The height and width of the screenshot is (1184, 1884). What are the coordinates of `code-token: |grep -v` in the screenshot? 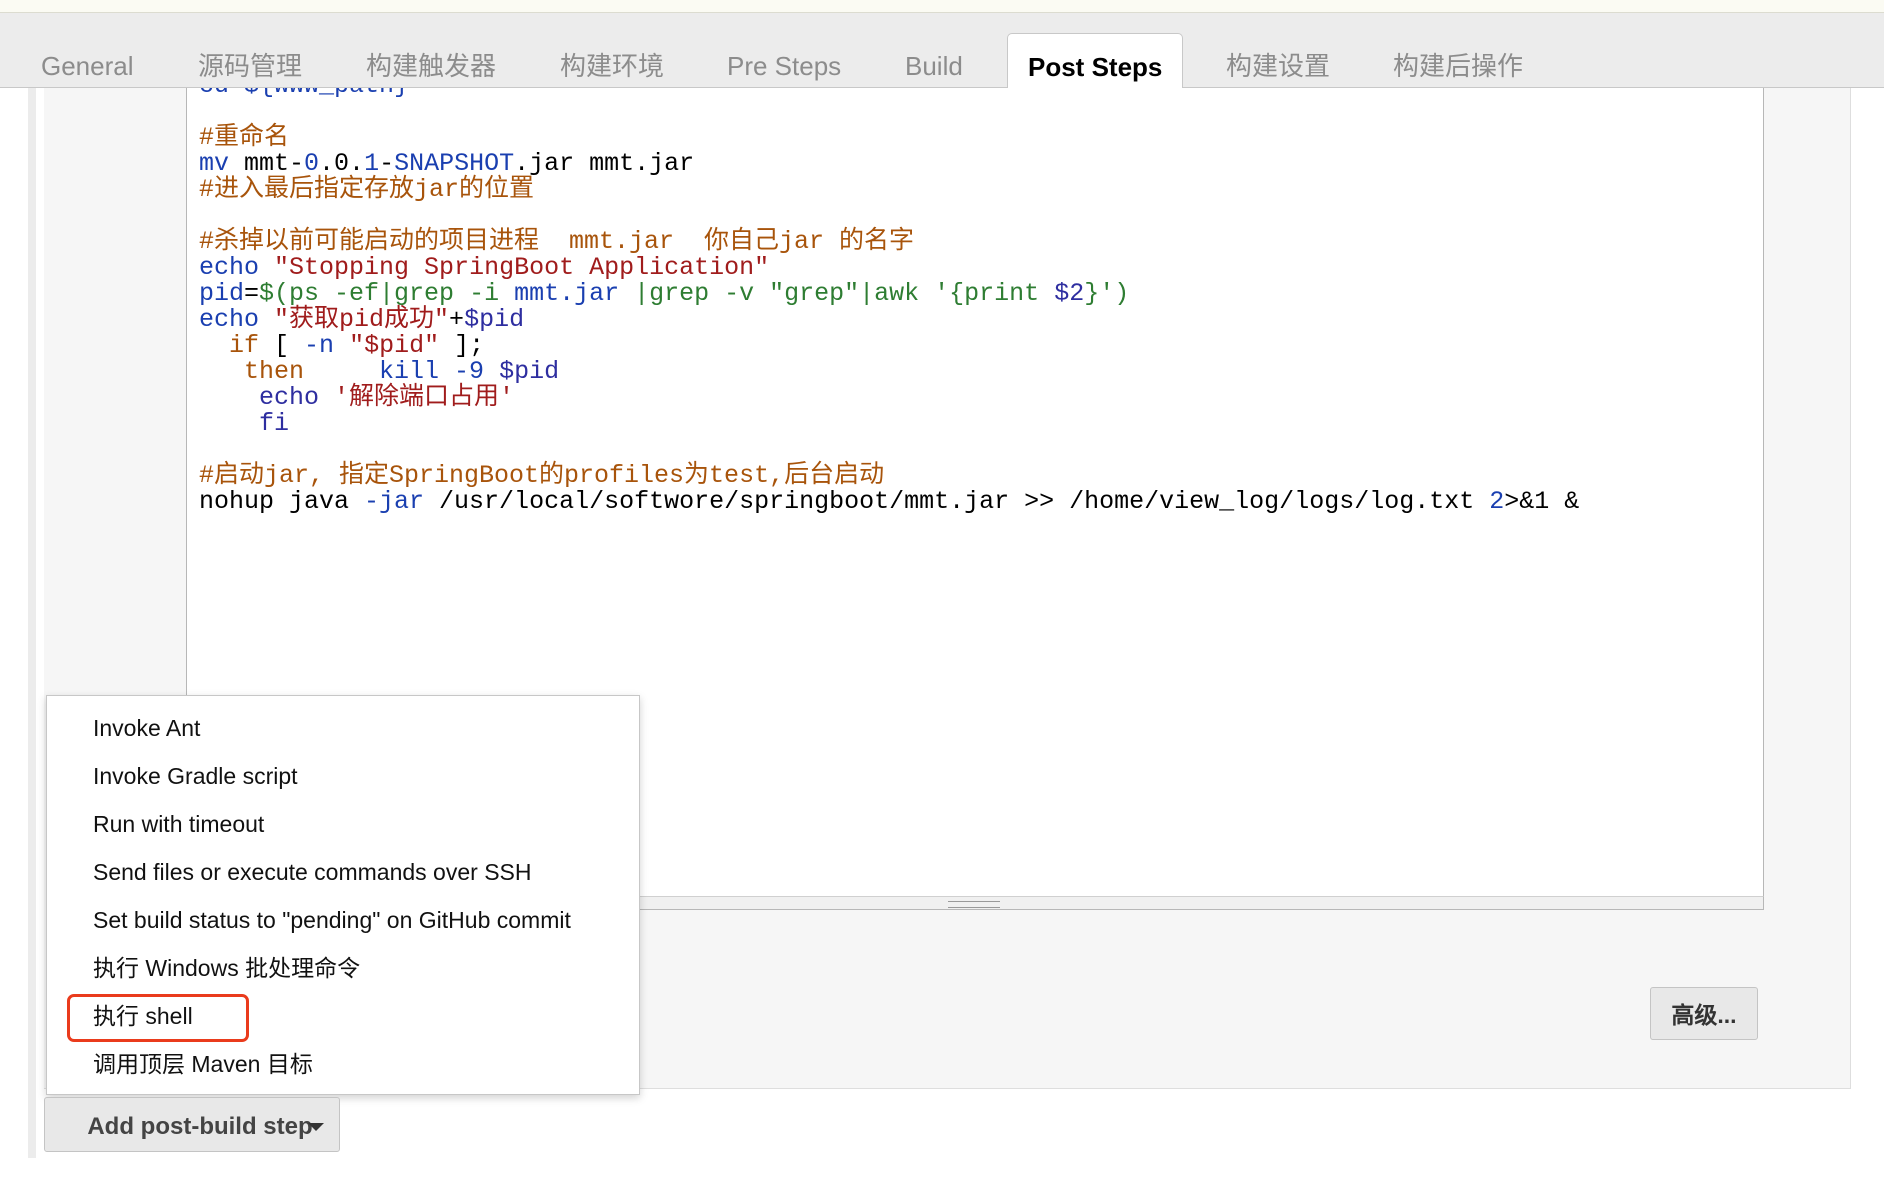 It's located at (694, 293).